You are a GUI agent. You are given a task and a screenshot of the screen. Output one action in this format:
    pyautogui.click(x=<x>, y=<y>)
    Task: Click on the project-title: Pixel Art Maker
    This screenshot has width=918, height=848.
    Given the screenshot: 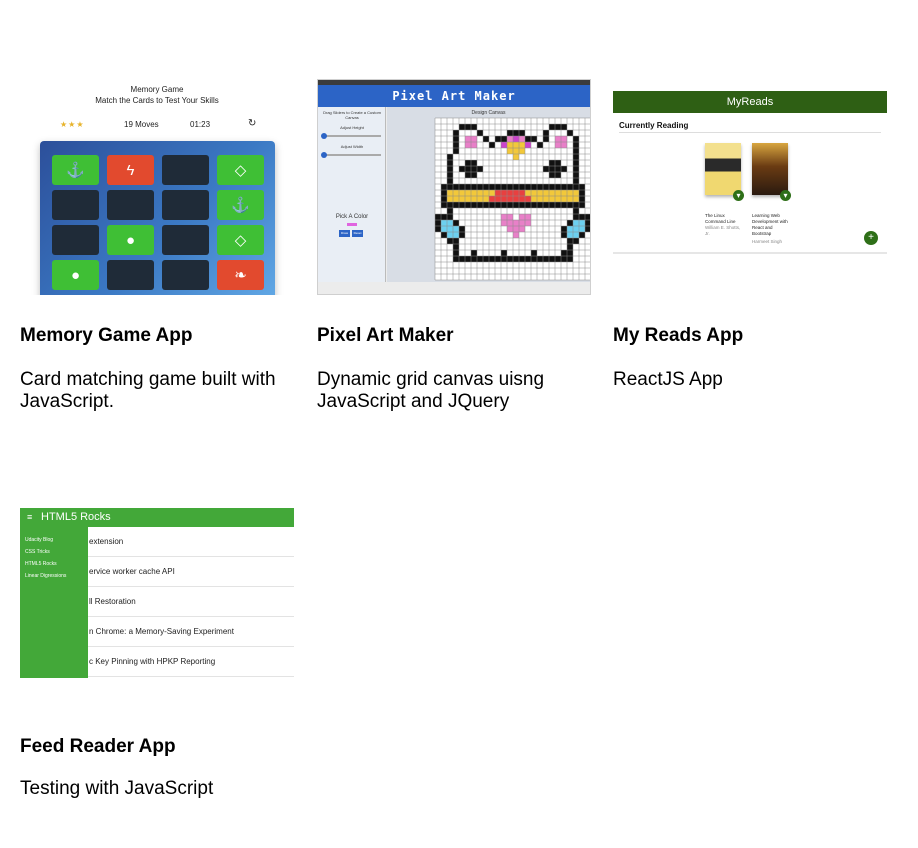 What is the action you would take?
    pyautogui.click(x=385, y=335)
    